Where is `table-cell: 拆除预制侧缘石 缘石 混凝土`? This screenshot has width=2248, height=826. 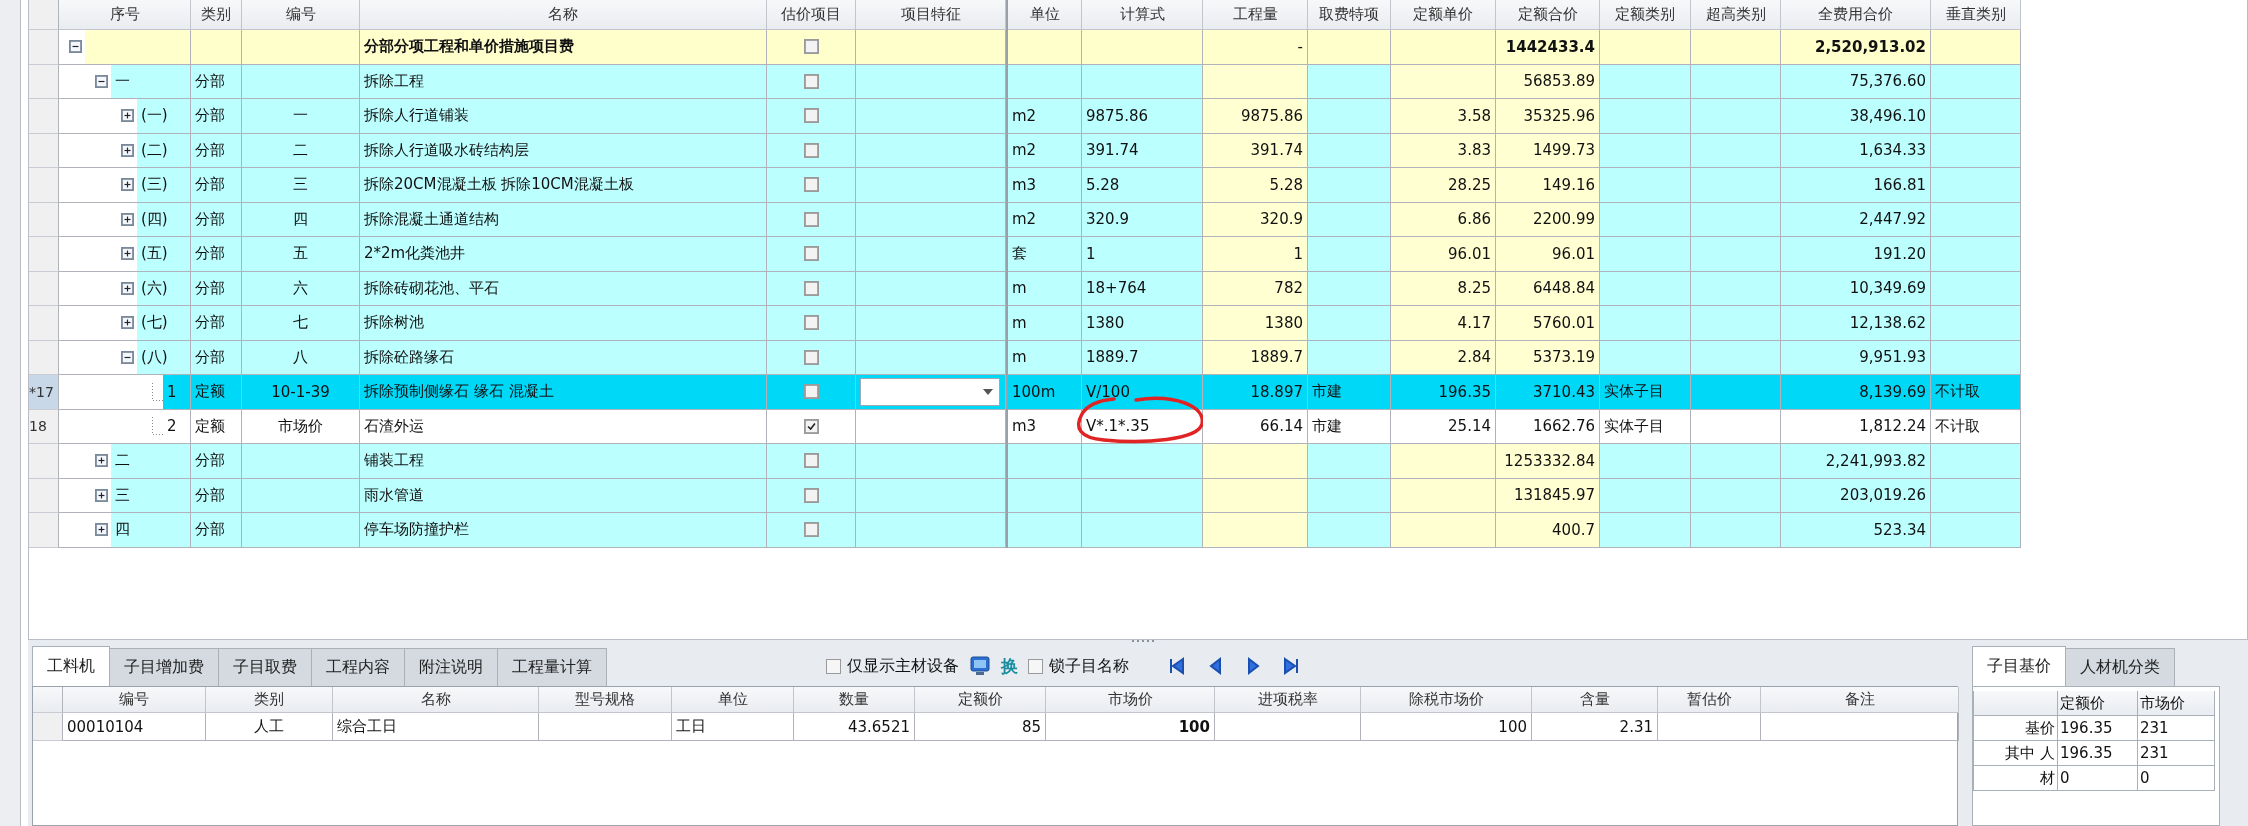
table-cell: 拆除预制侧缘石 缘石 混凝土 is located at coordinates (563, 392).